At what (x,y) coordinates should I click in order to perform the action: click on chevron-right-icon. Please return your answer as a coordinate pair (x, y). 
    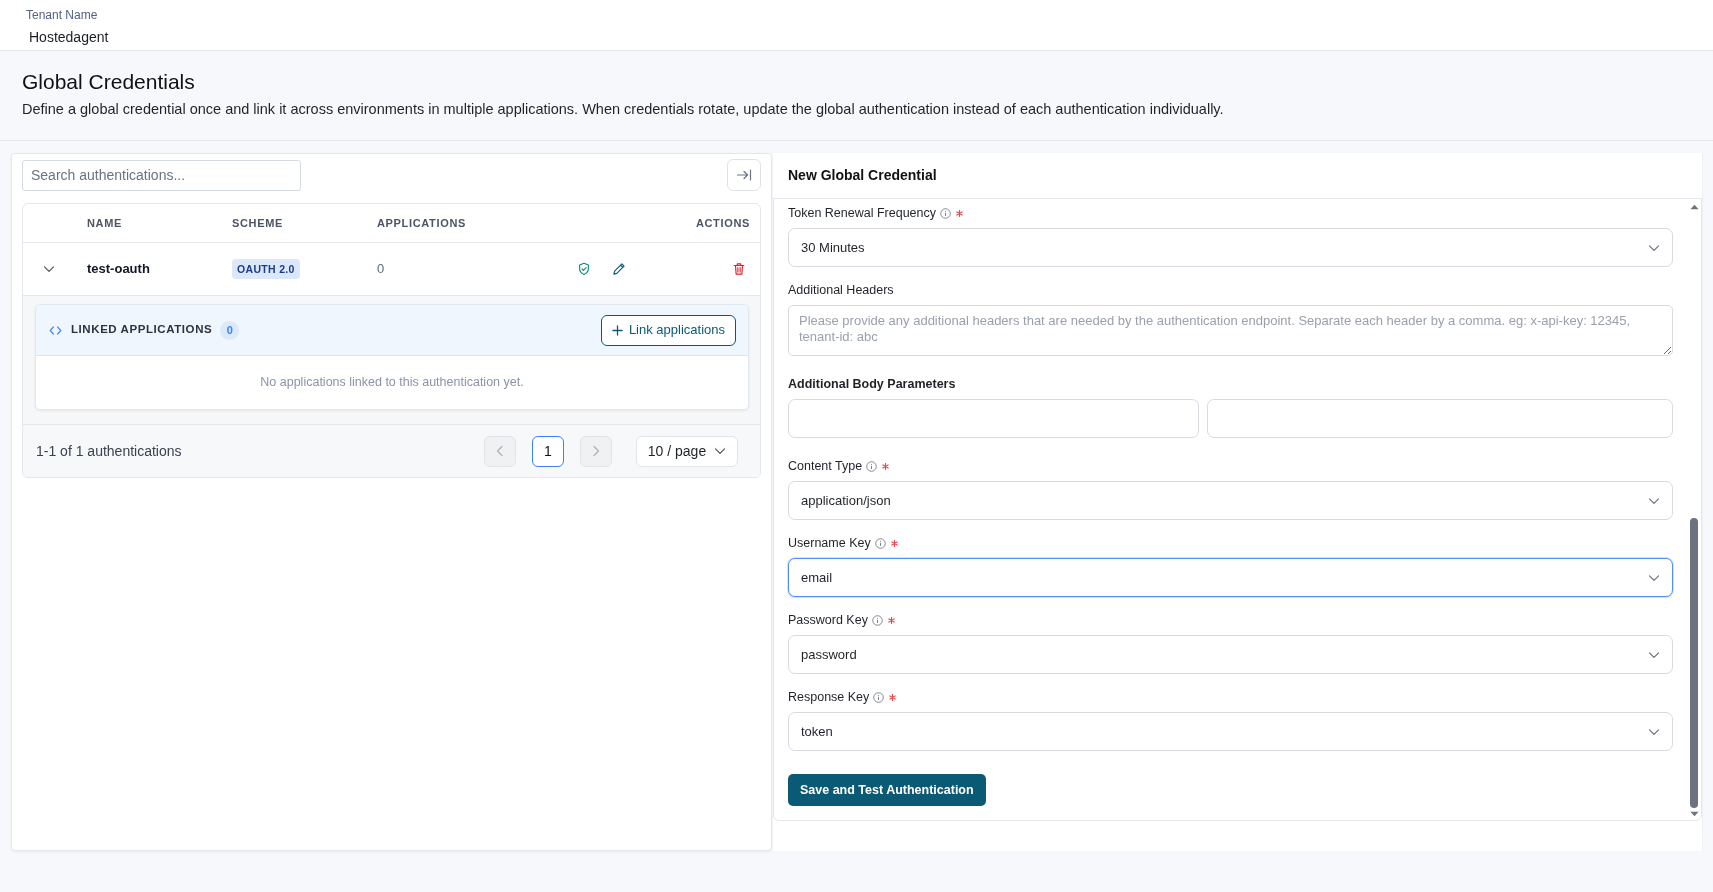
    Looking at the image, I should click on (596, 451).